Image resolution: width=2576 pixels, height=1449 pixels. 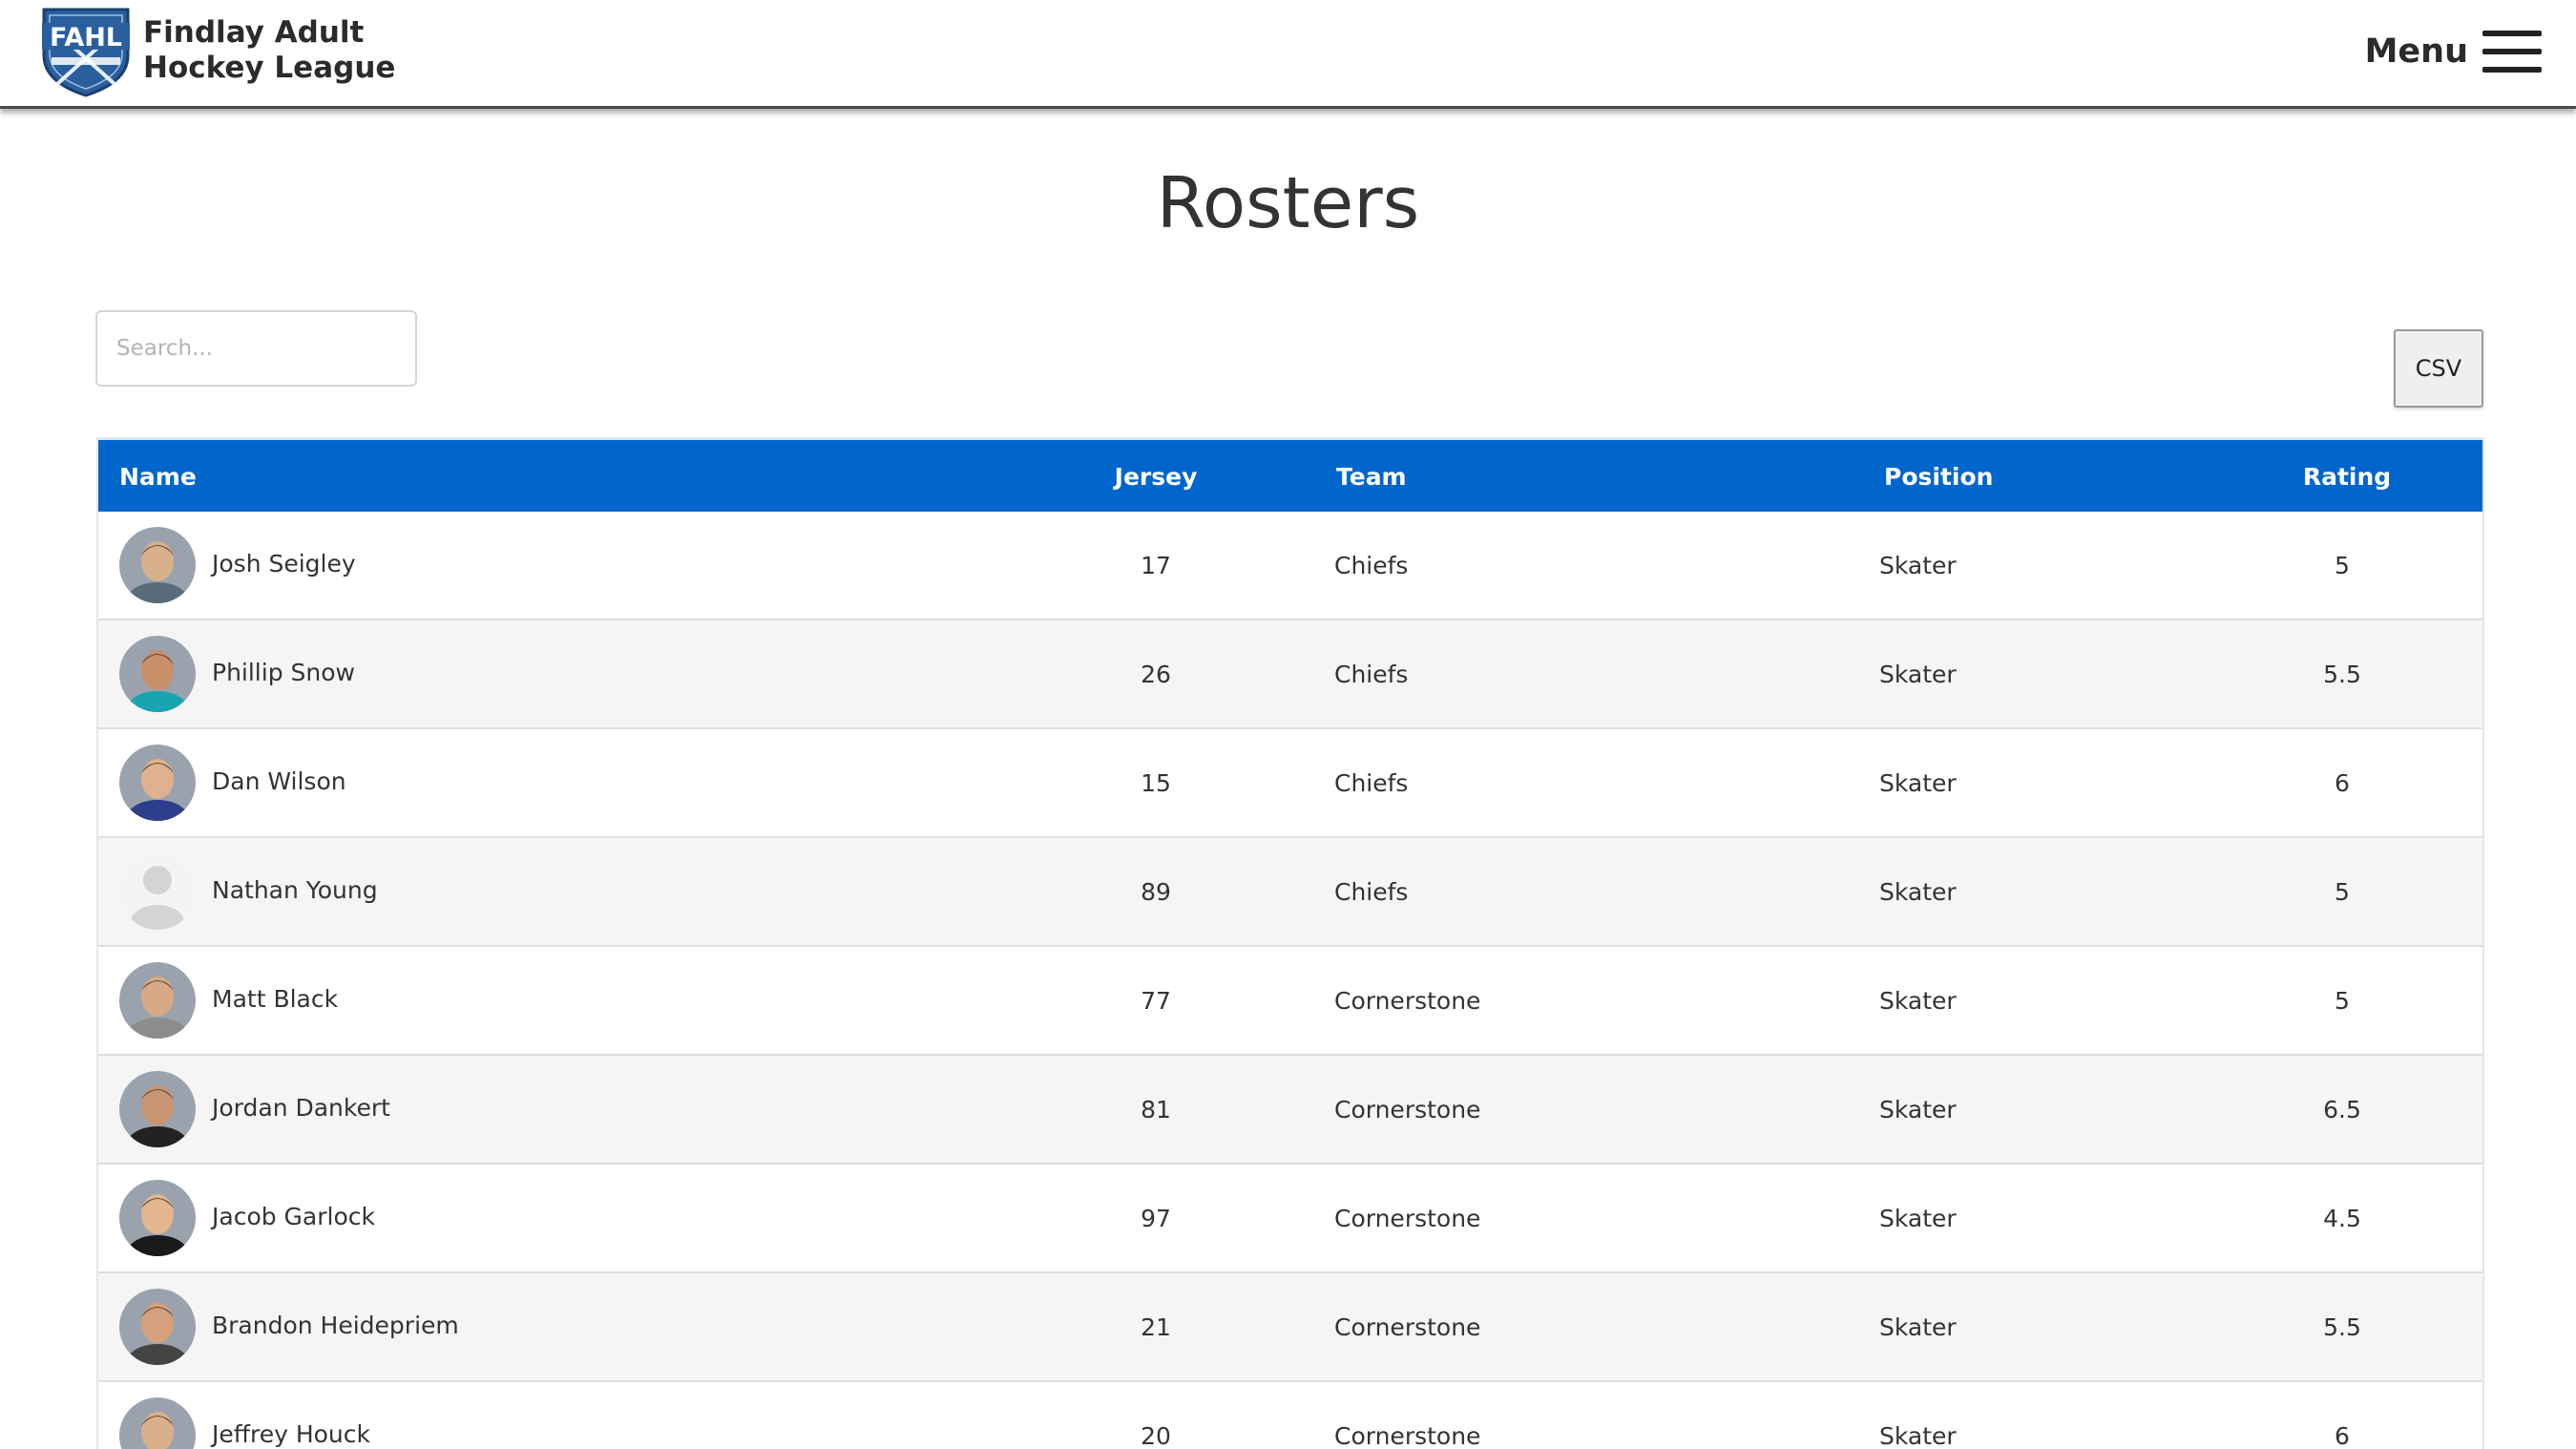 What do you see at coordinates (335, 1326) in the screenshot?
I see `player-name: Brandon Heidepriem` at bounding box center [335, 1326].